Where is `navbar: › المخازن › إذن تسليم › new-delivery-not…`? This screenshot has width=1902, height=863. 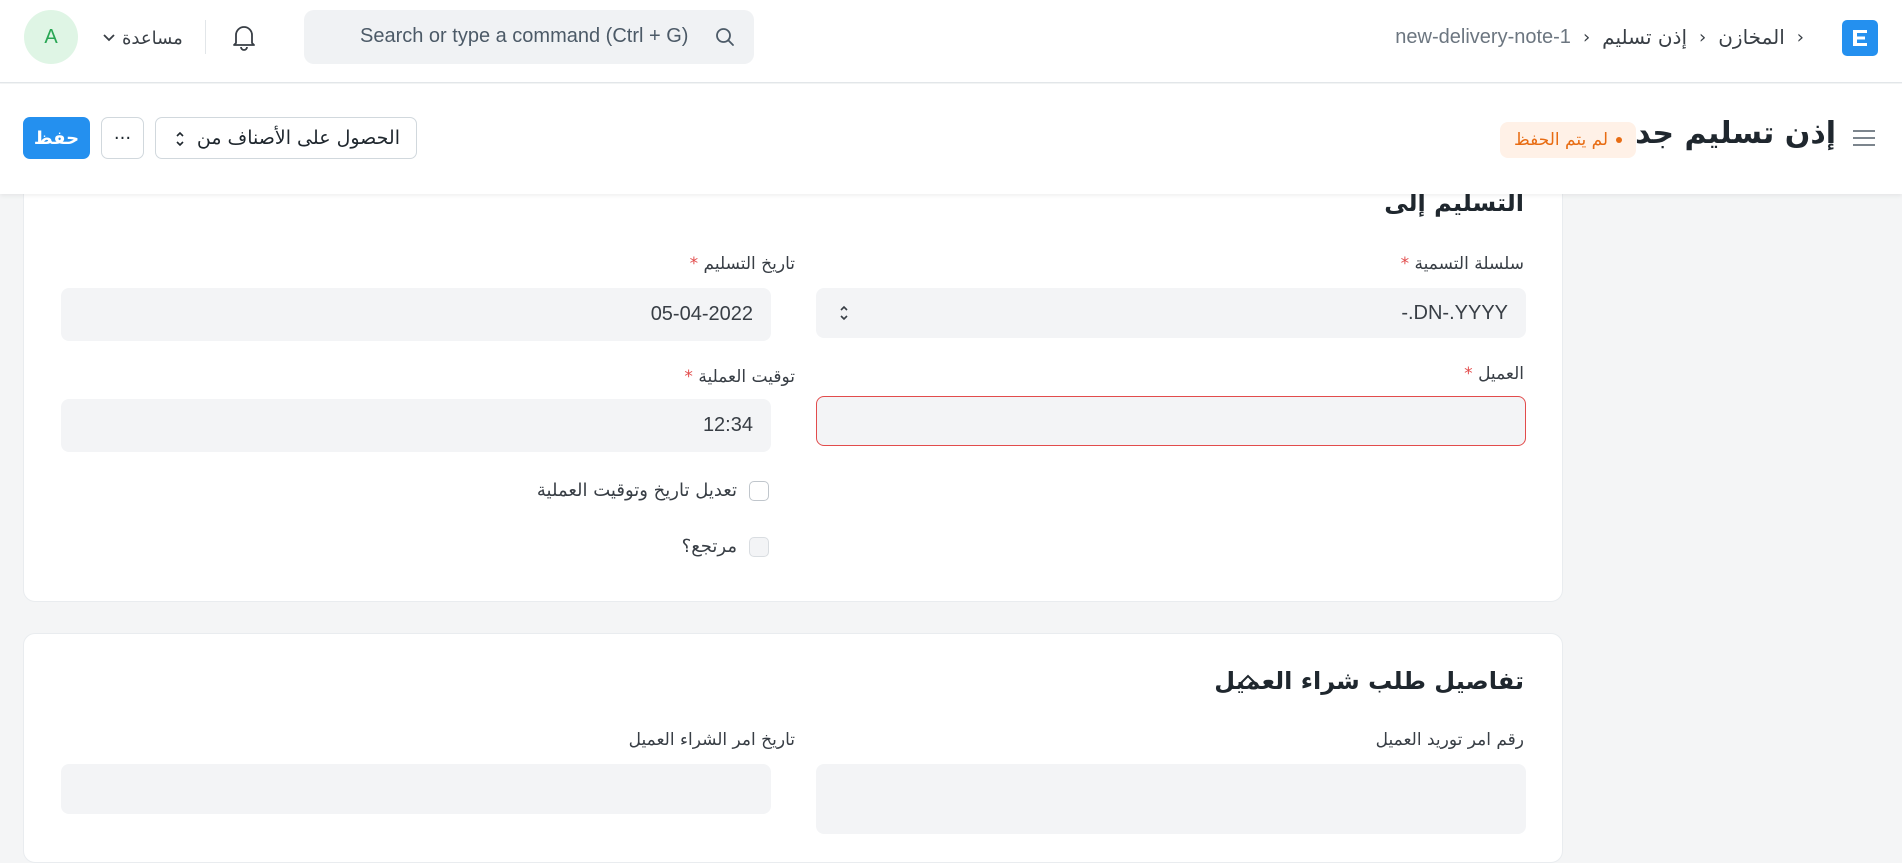 navbar: › المخازن › إذن تسليم › new-delivery-not… is located at coordinates (951, 41).